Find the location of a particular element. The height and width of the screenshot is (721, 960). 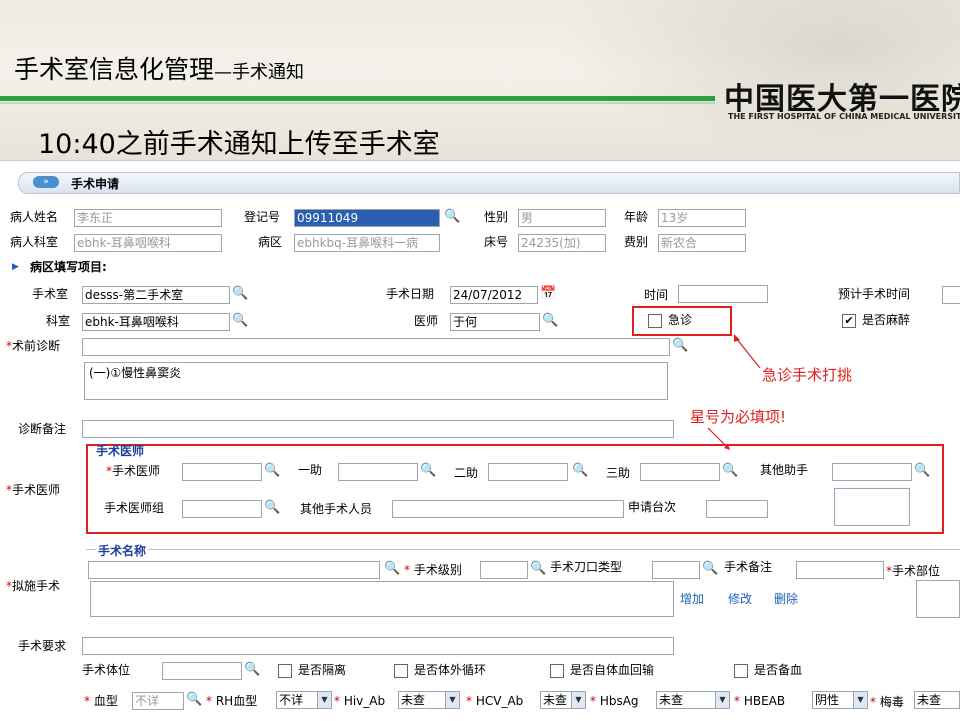

op-site-label: *手术部位 is located at coordinates (913, 571).